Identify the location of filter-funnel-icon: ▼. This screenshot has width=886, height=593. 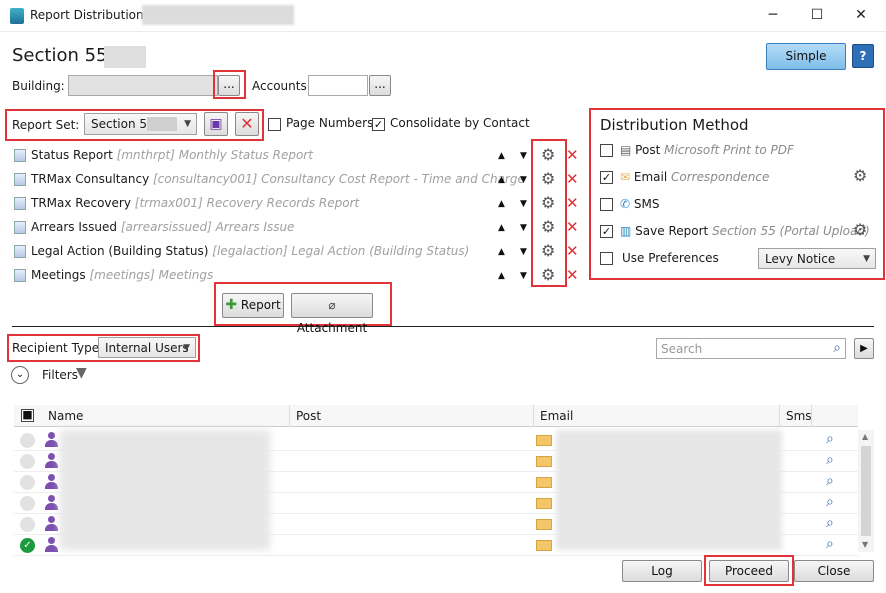
(81, 373).